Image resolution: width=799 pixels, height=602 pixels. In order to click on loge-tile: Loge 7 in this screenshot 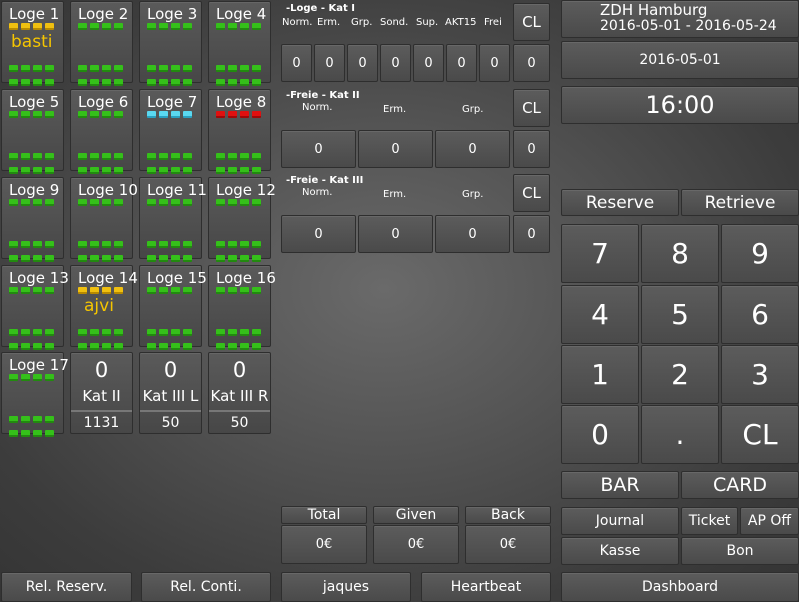, I will do `click(170, 131)`.